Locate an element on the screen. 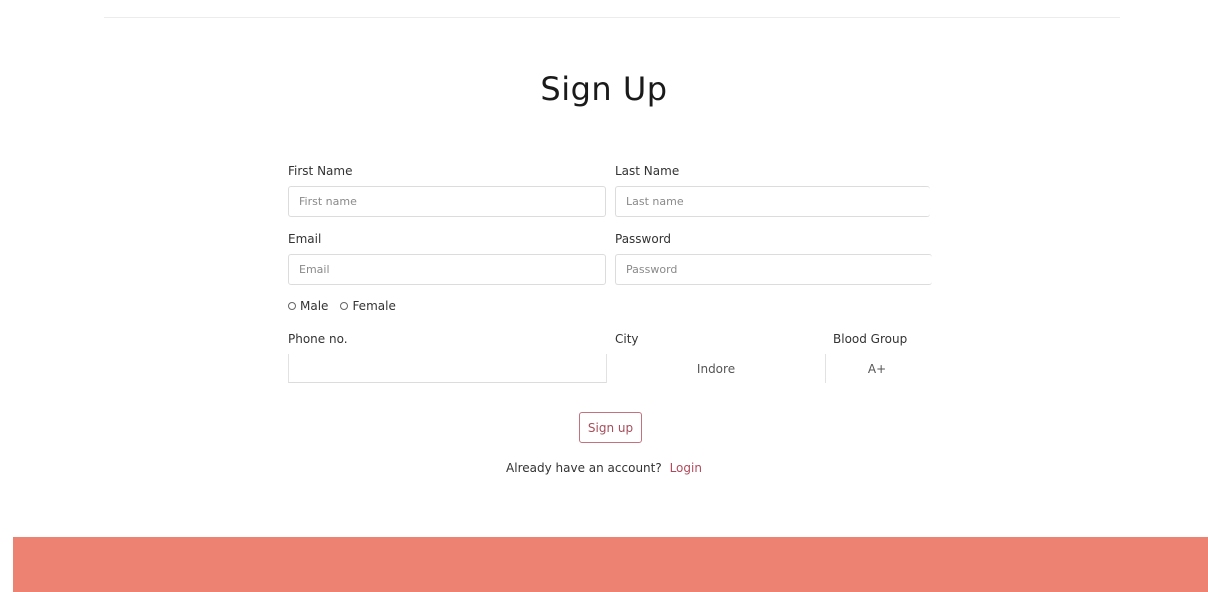 The width and height of the screenshot is (1208, 592). city-label: City is located at coordinates (627, 339).